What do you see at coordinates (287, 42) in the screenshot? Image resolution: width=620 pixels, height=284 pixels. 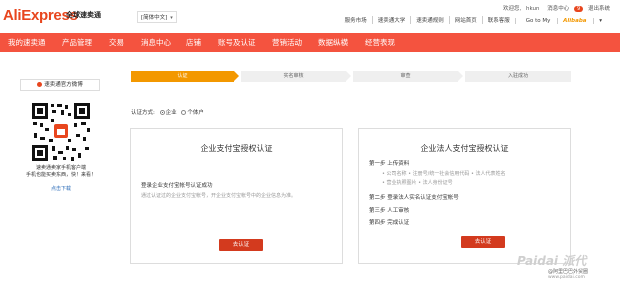 I see `nav-marketing: 营销活动` at bounding box center [287, 42].